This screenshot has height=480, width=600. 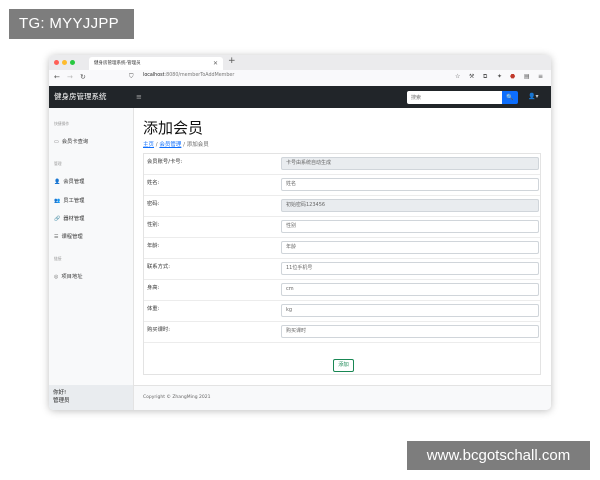 I want to click on minimize-window-dot, so click(x=64, y=62).